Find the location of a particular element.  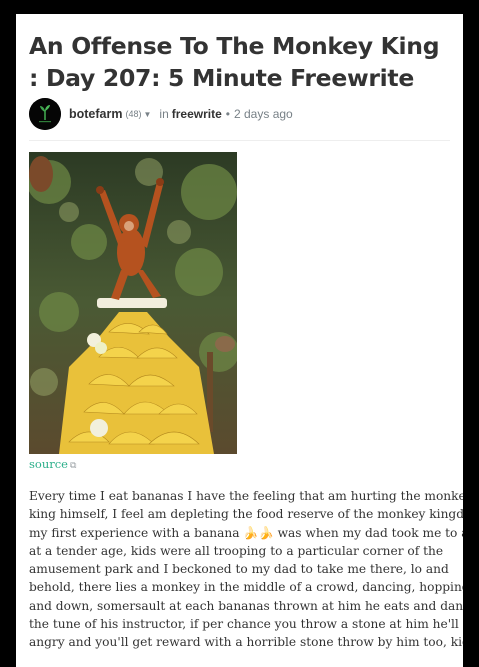

author-reputation: (48) is located at coordinates (133, 114).